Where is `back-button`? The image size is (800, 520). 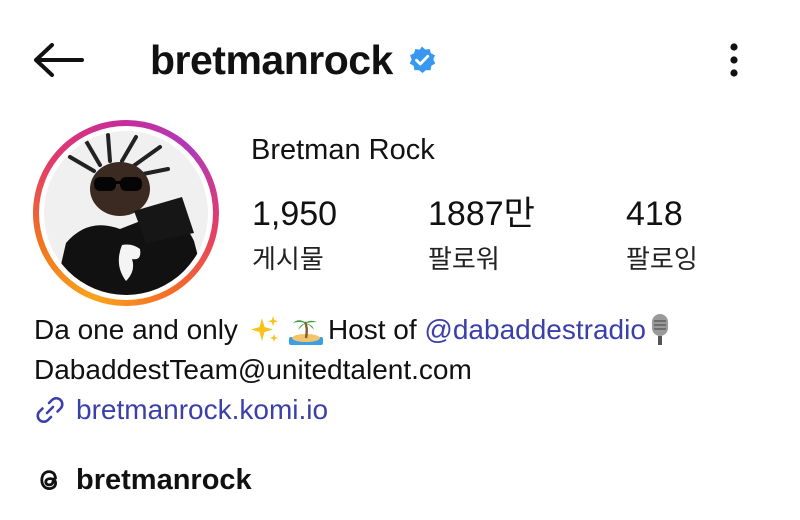
back-button is located at coordinates (58, 60).